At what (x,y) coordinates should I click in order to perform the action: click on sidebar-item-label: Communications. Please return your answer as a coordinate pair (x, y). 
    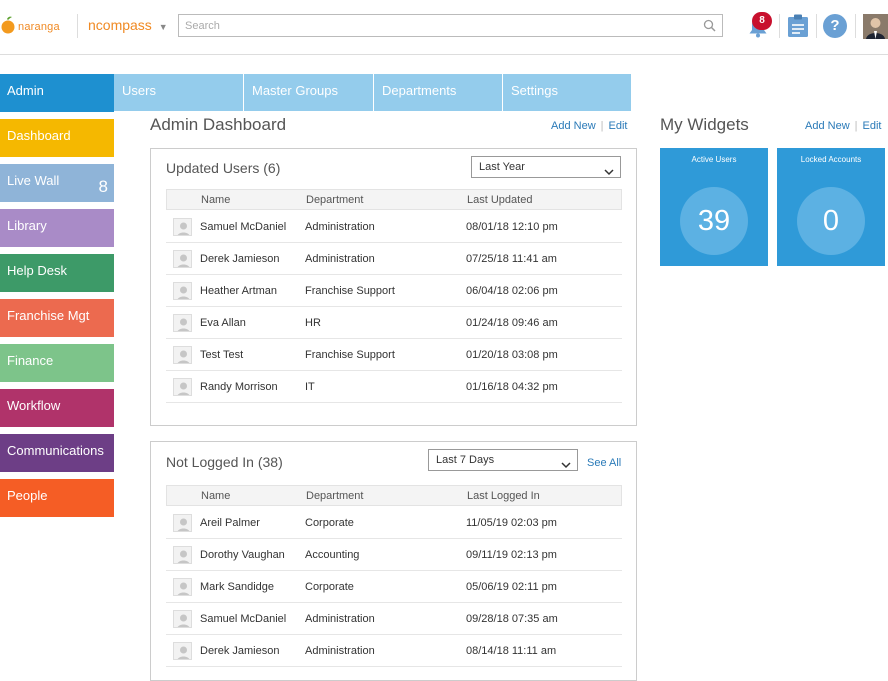
    Looking at the image, I should click on (55, 450).